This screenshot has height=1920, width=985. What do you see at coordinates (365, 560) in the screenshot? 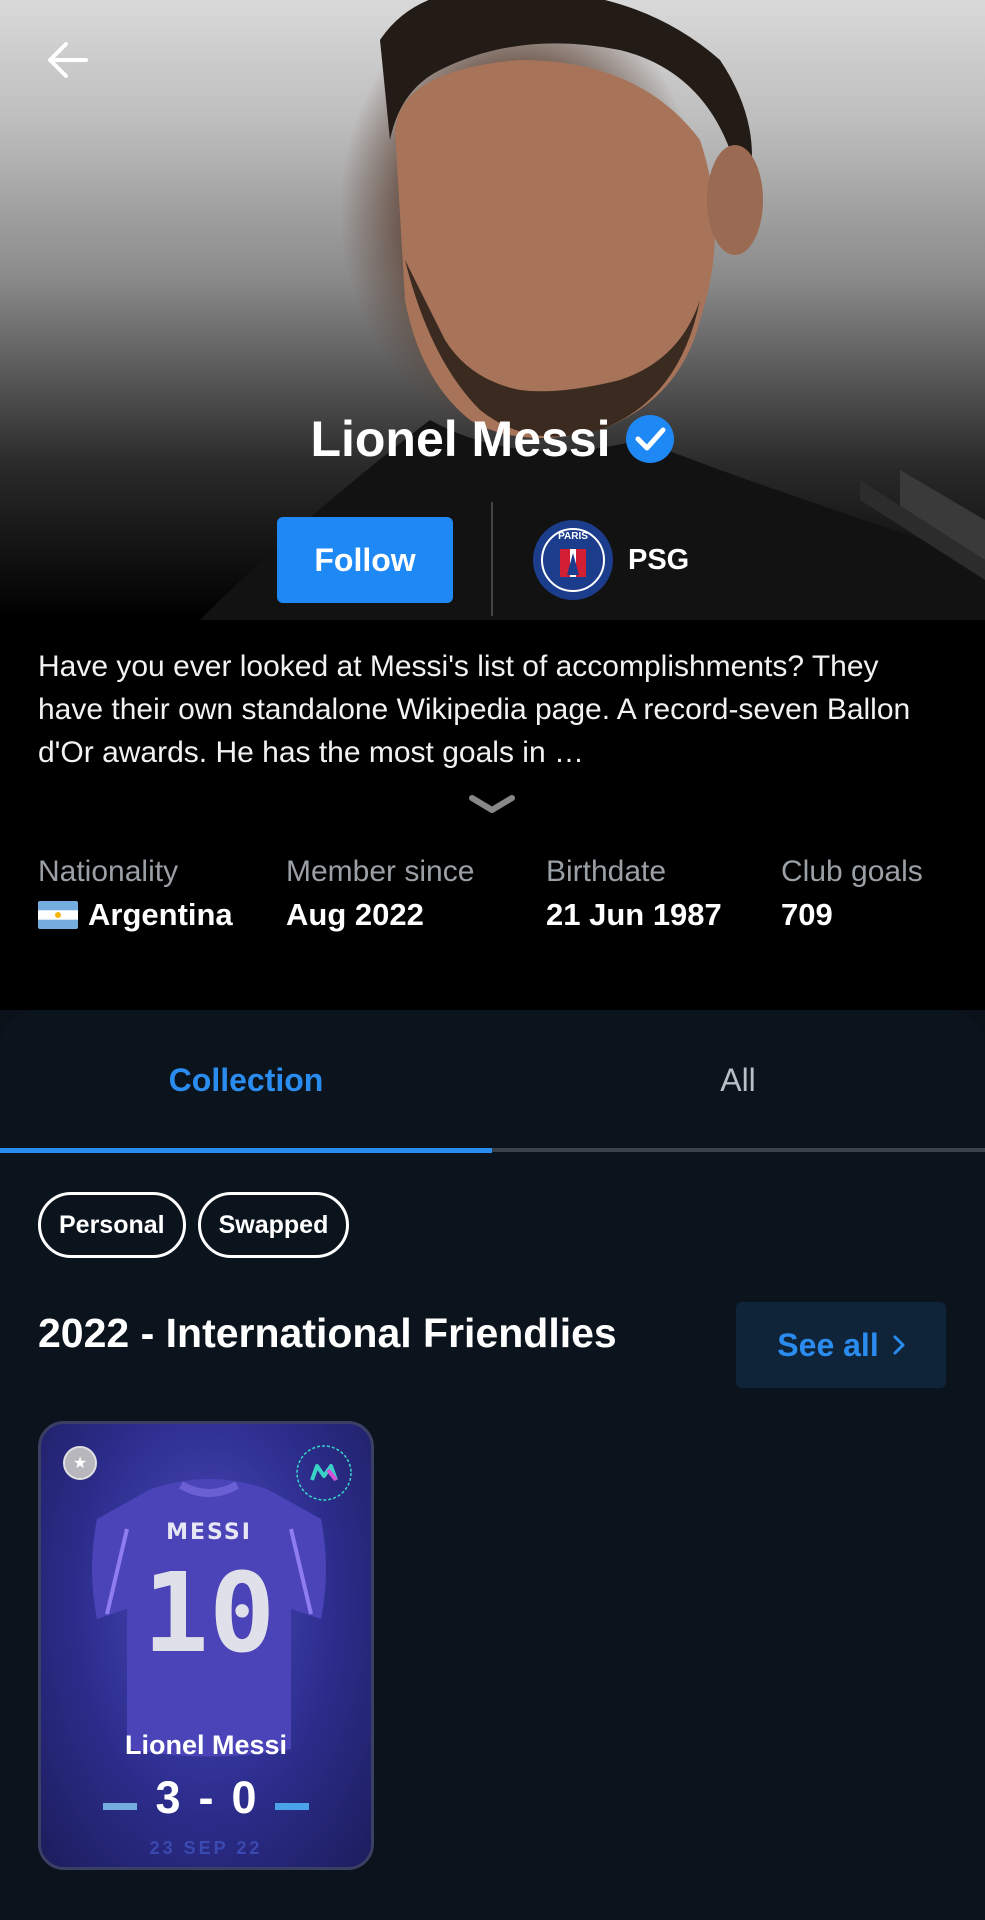
I see `follow-button: Follow` at bounding box center [365, 560].